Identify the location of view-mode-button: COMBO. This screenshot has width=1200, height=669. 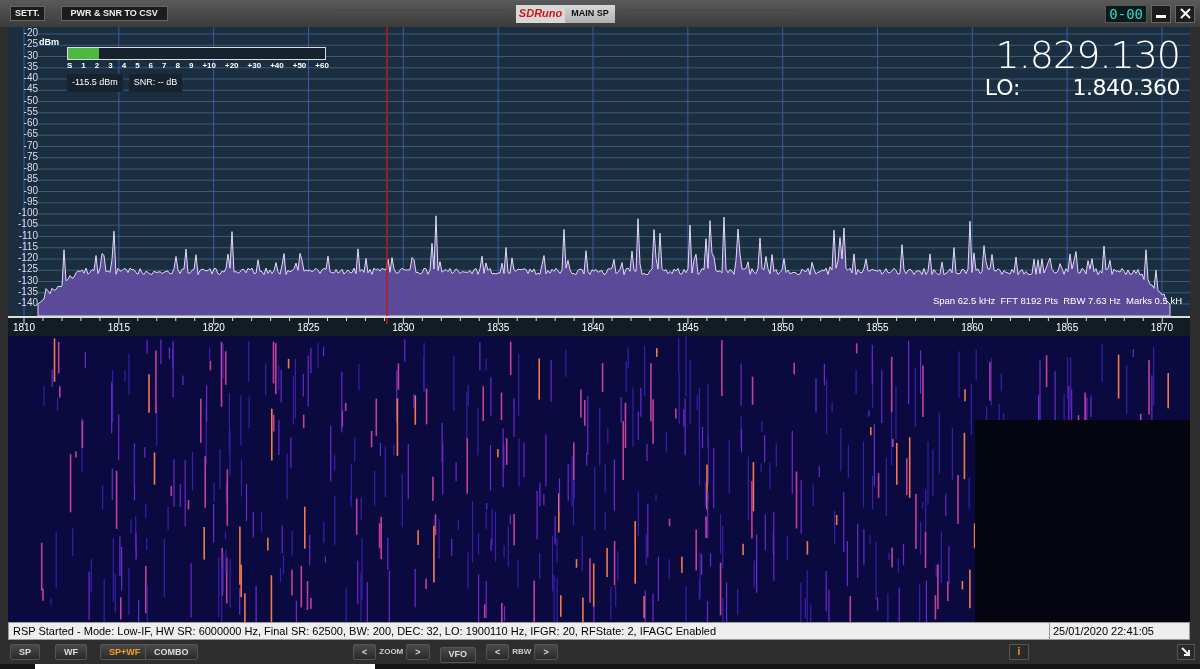
(171, 652).